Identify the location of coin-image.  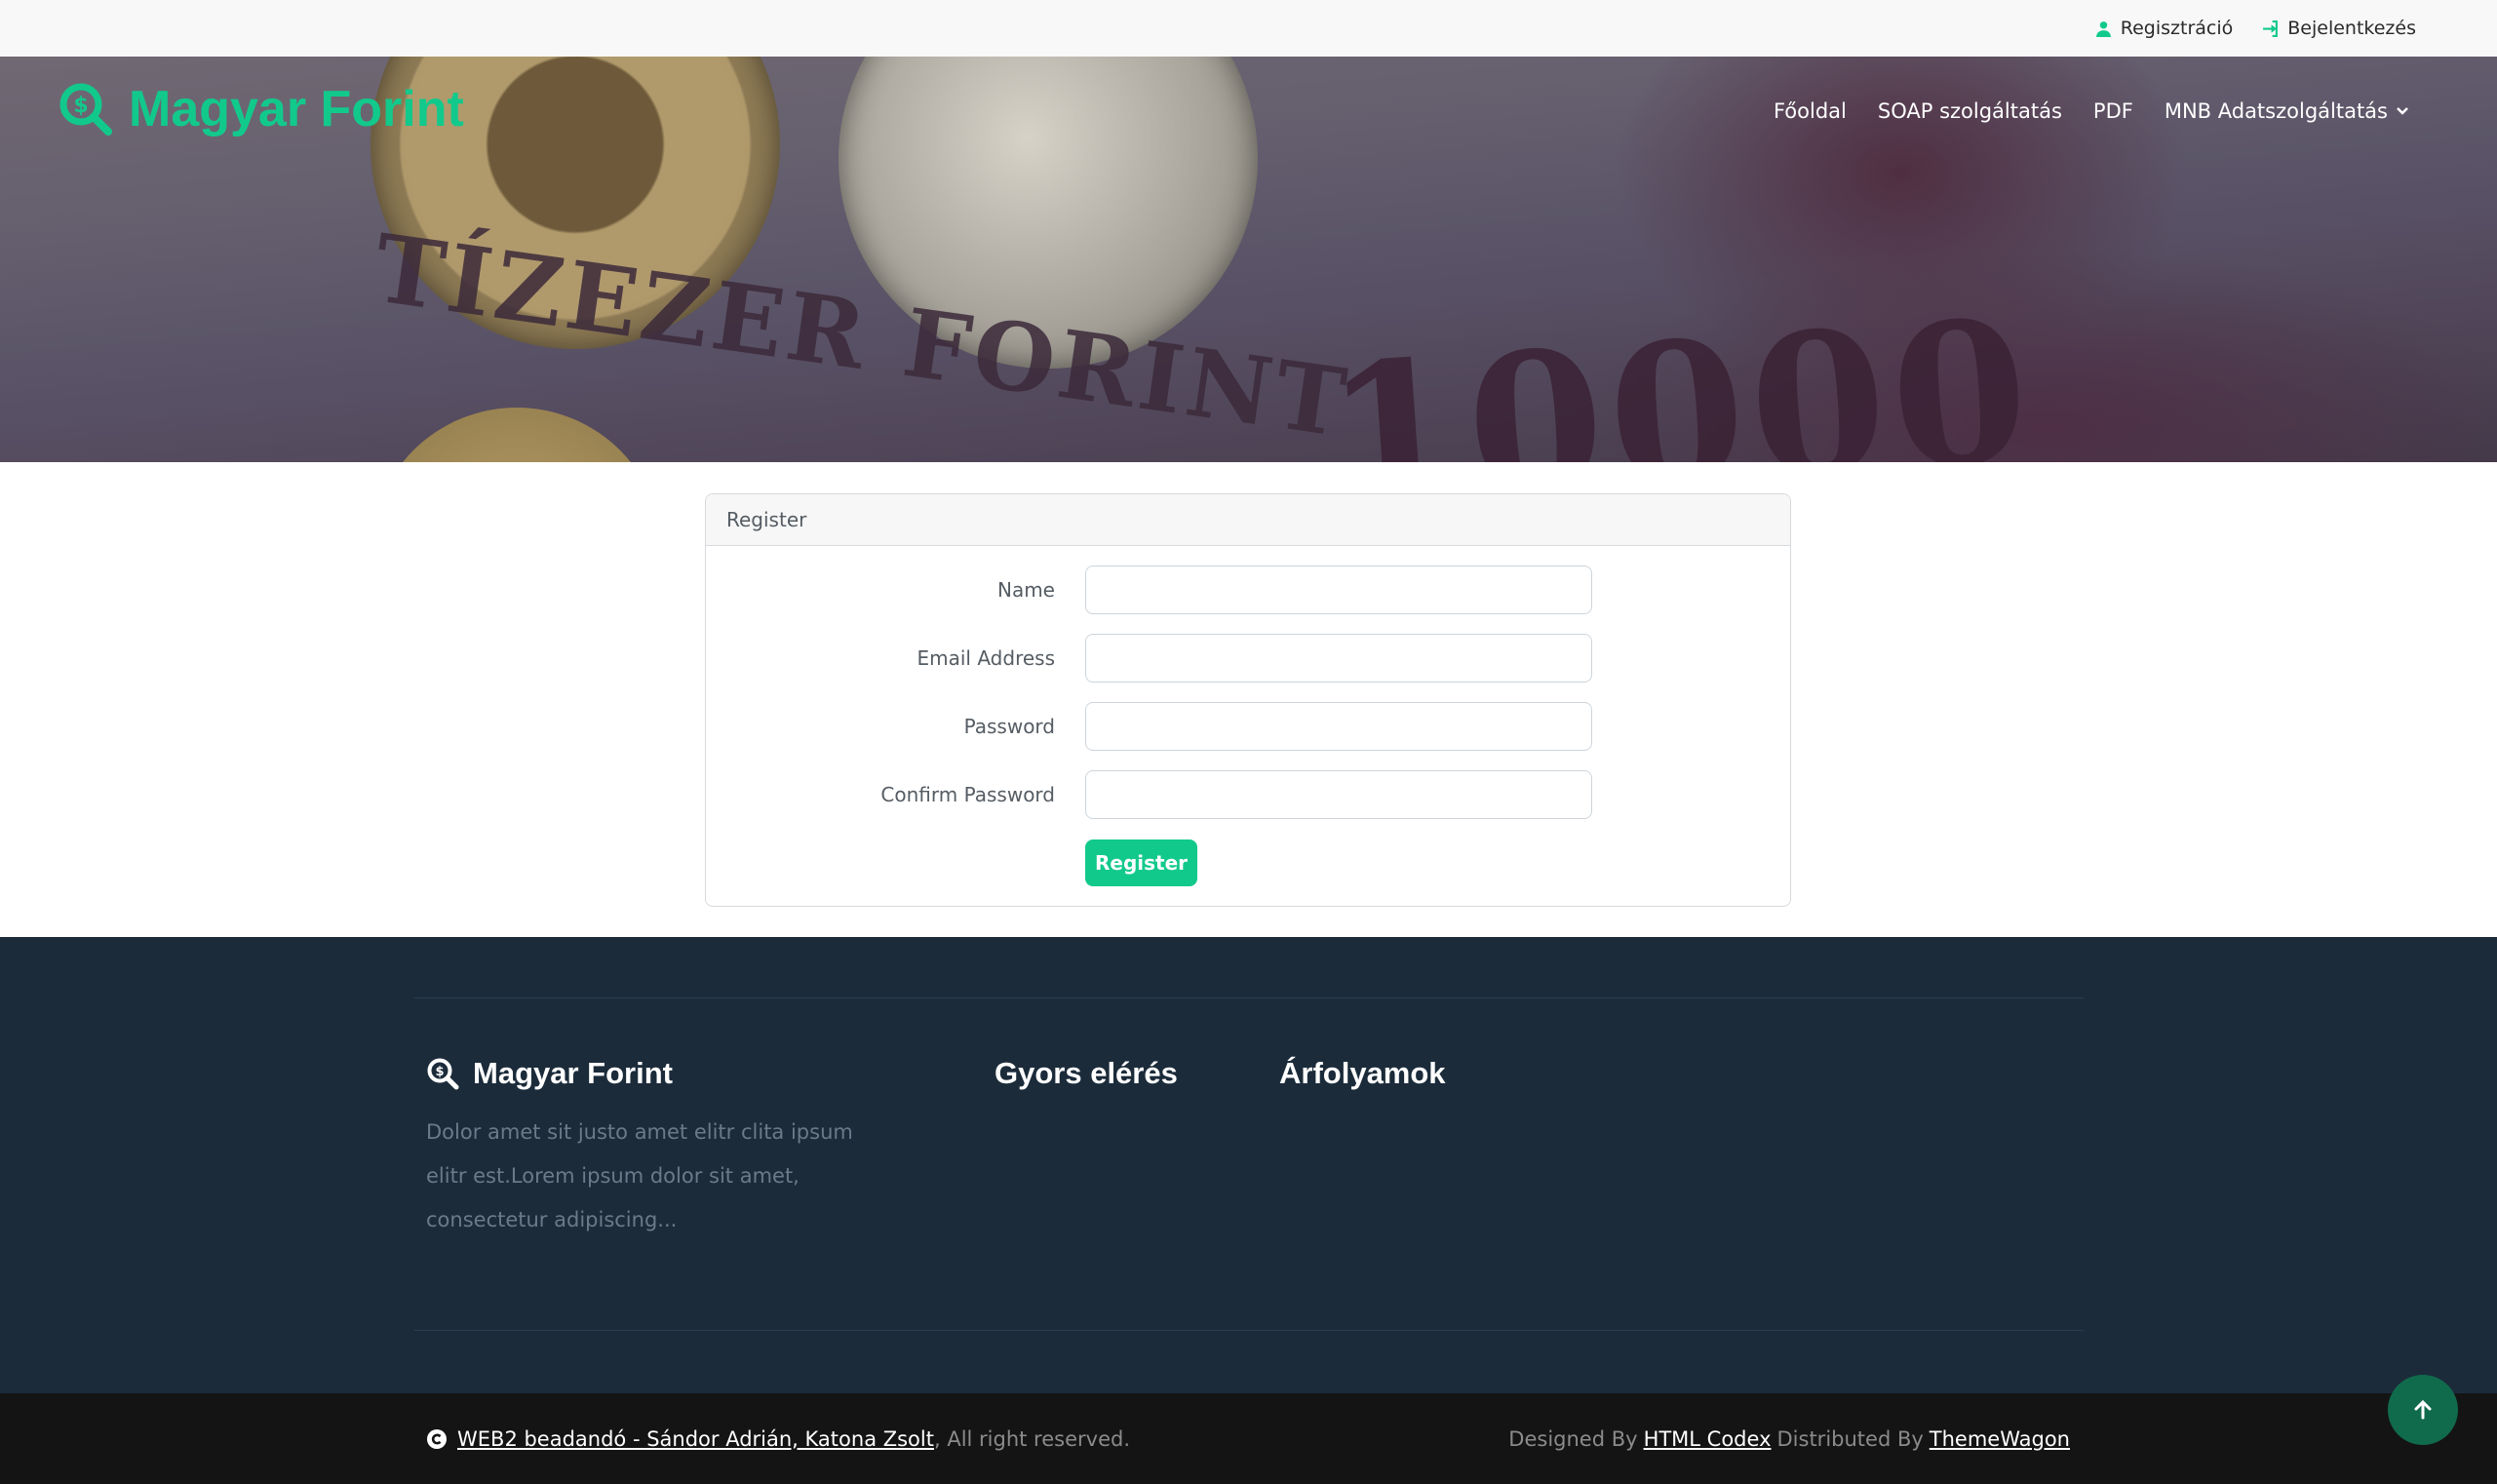
(517, 435).